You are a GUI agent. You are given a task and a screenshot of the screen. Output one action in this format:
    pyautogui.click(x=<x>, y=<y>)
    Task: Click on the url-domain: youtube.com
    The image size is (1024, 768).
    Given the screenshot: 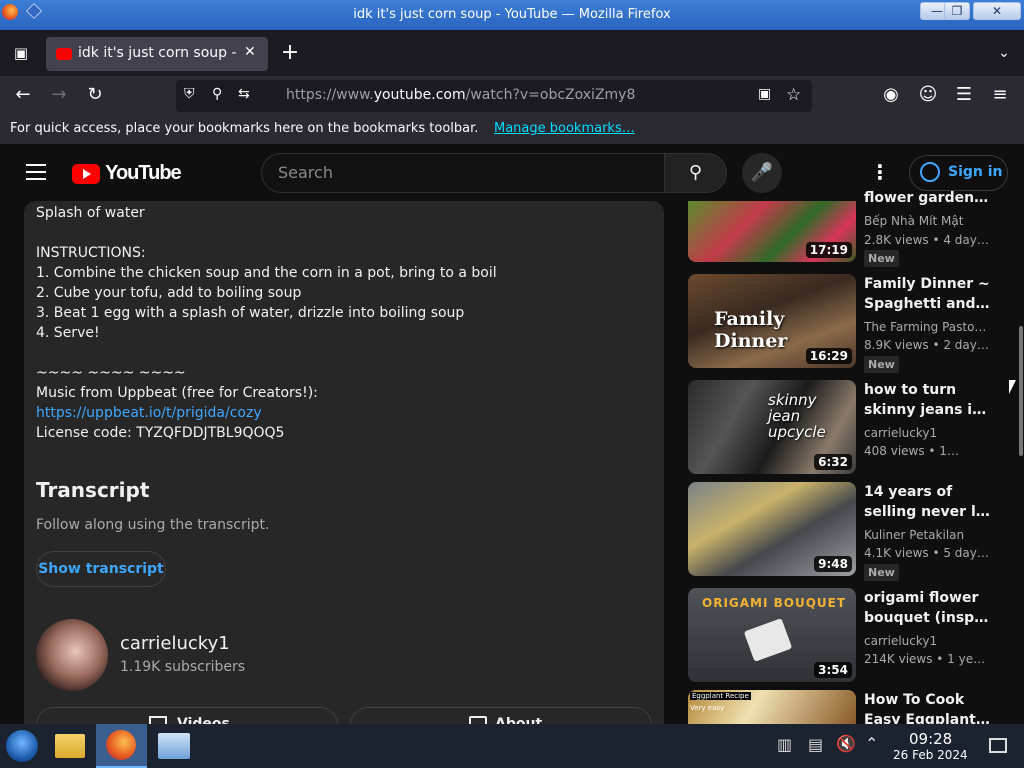 What is the action you would take?
    pyautogui.click(x=419, y=95)
    